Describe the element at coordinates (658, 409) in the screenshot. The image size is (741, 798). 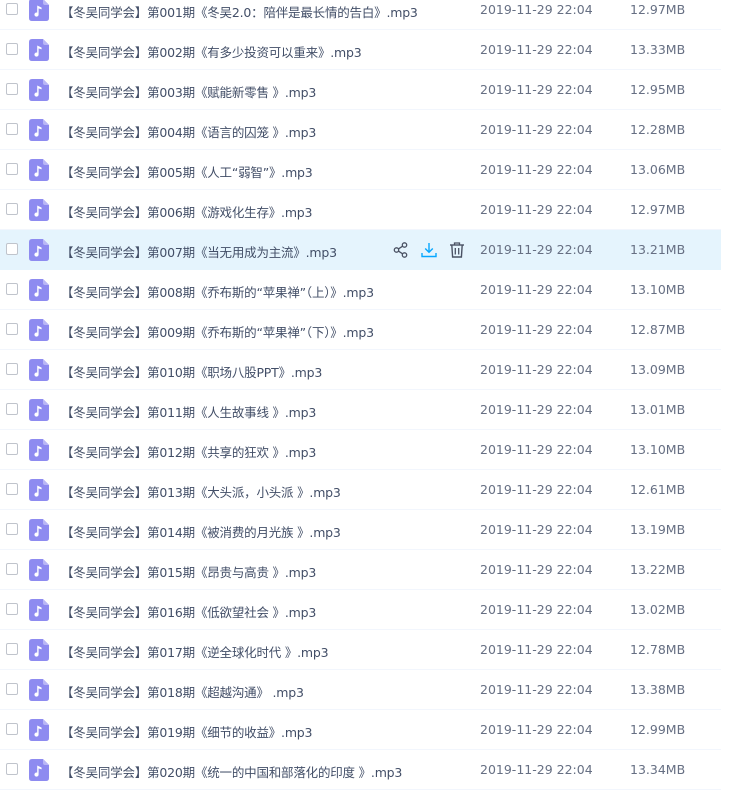
I see `file-size: 13.01MB` at that location.